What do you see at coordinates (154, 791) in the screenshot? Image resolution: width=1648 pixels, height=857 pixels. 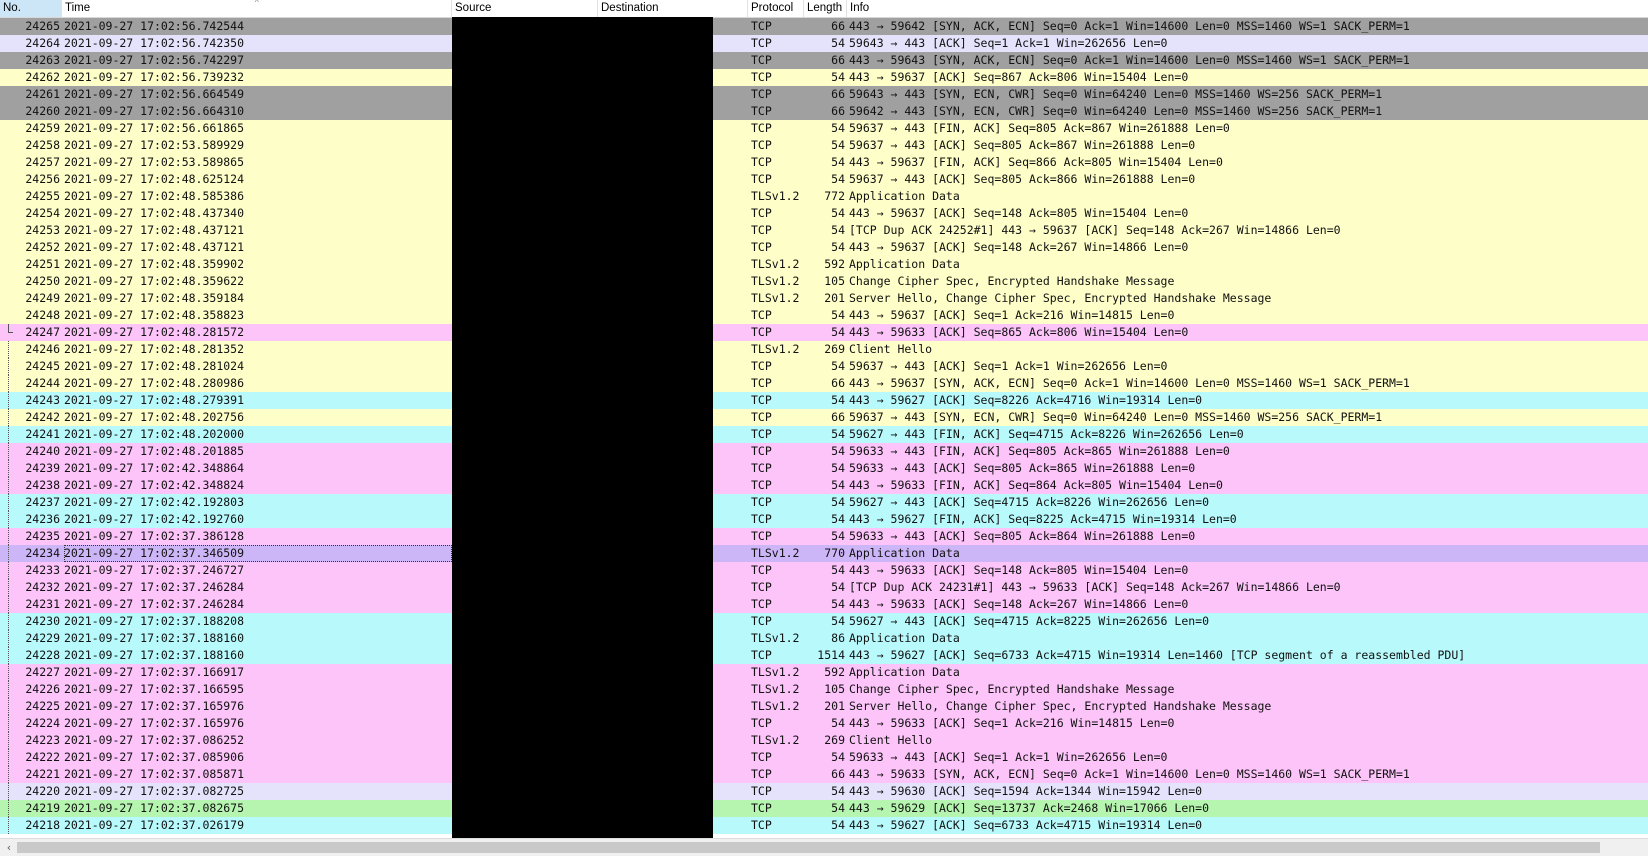 I see `packet-time: 2021-09-27 17:02:37.082725` at bounding box center [154, 791].